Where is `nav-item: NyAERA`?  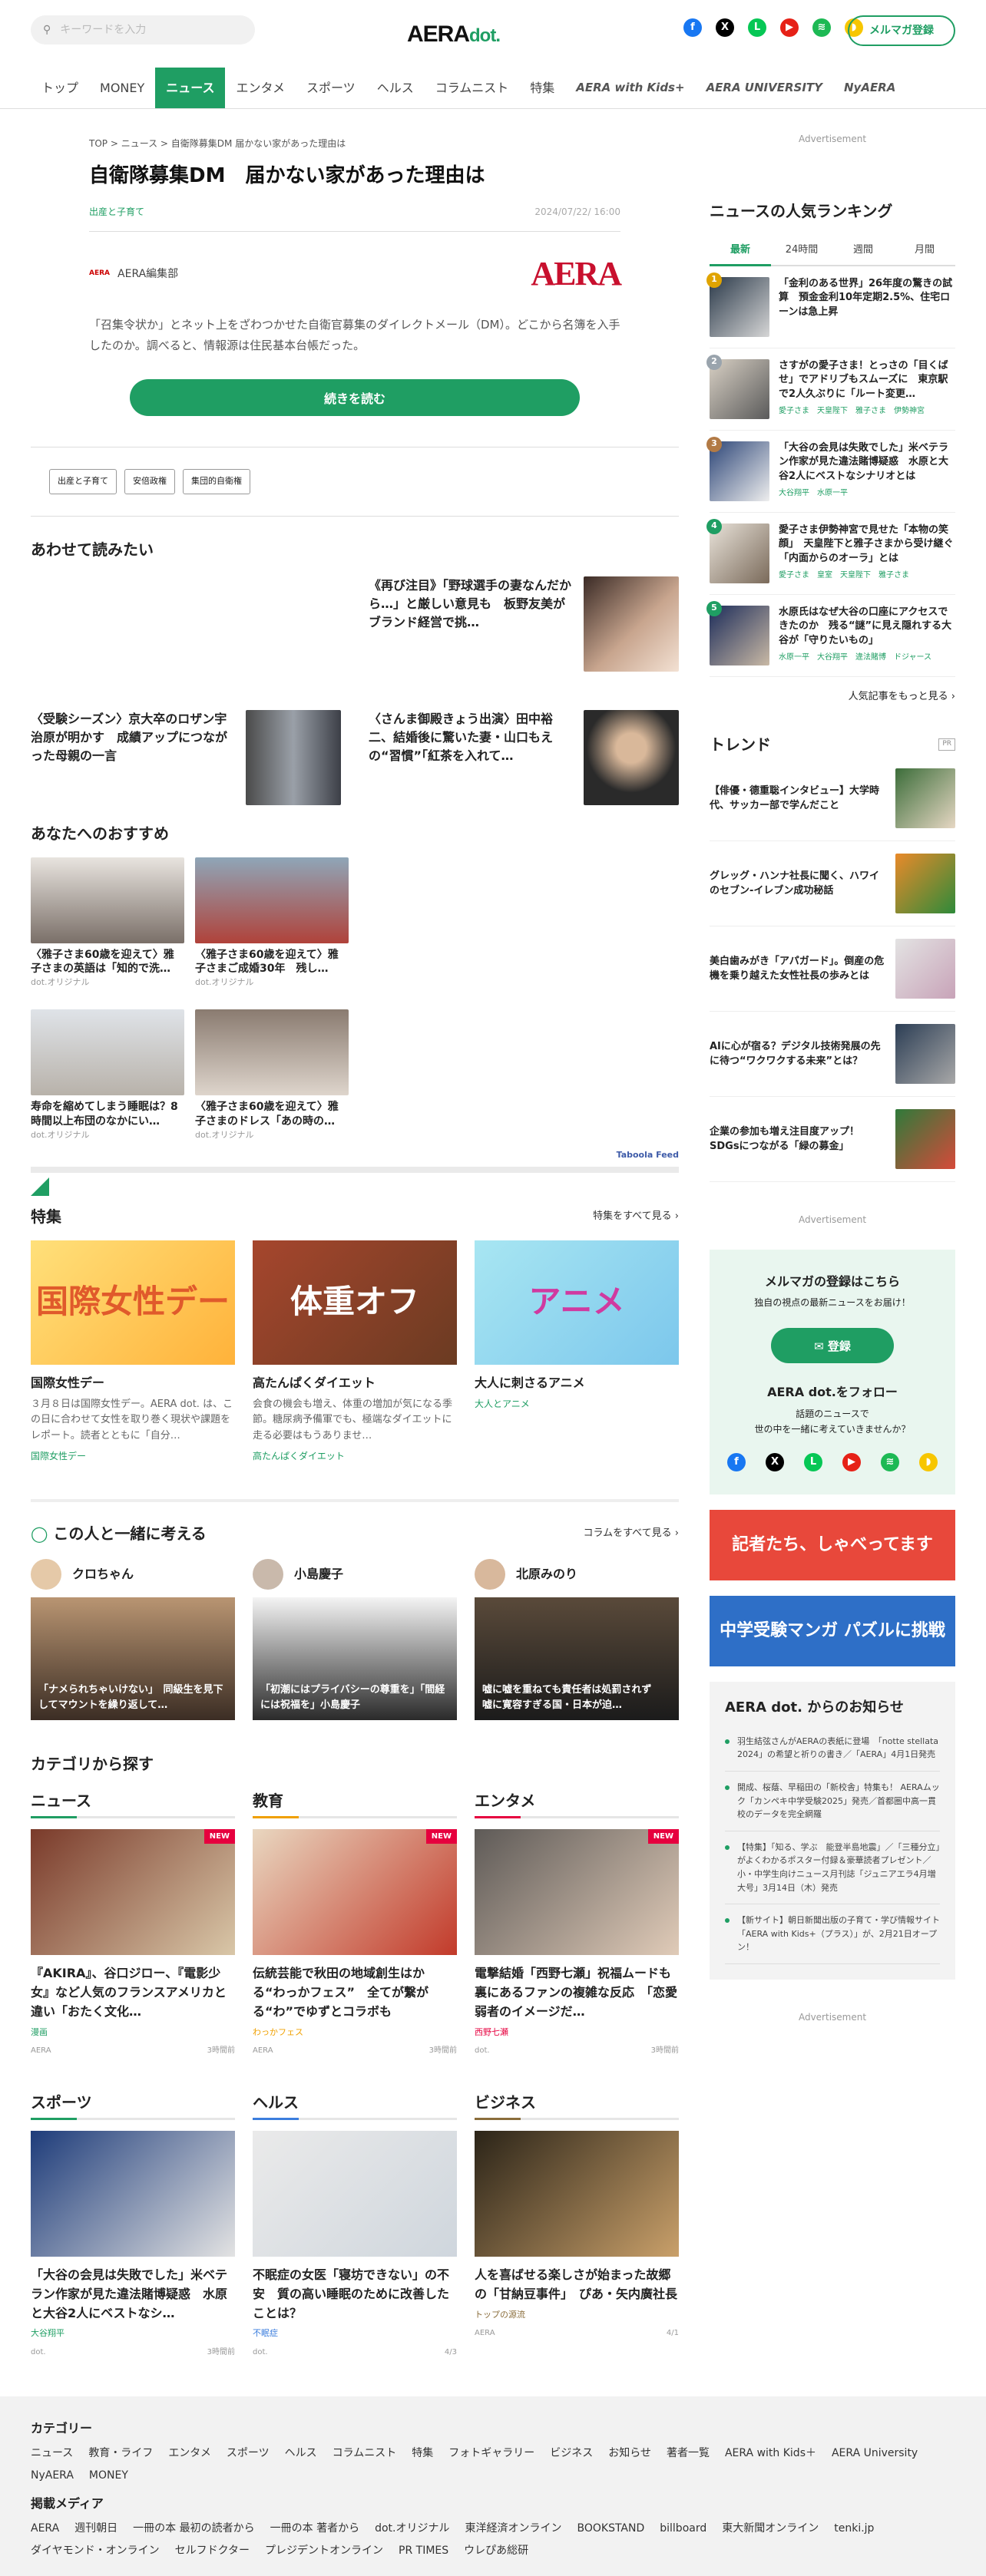
nav-item: NyAERA is located at coordinates (869, 88).